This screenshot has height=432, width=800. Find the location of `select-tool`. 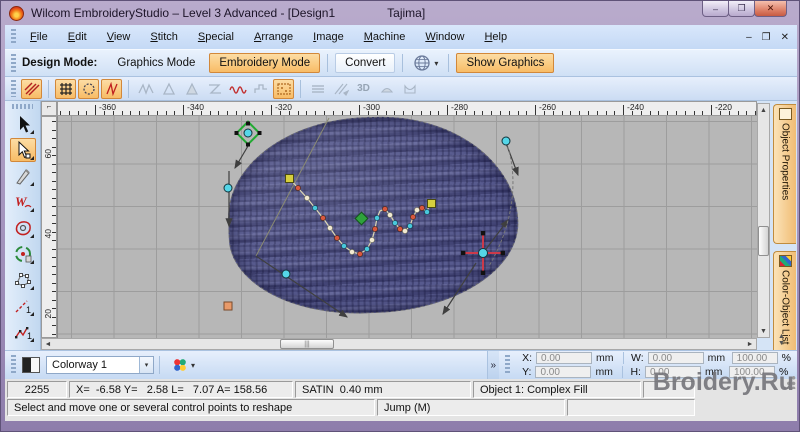

select-tool is located at coordinates (23, 124).